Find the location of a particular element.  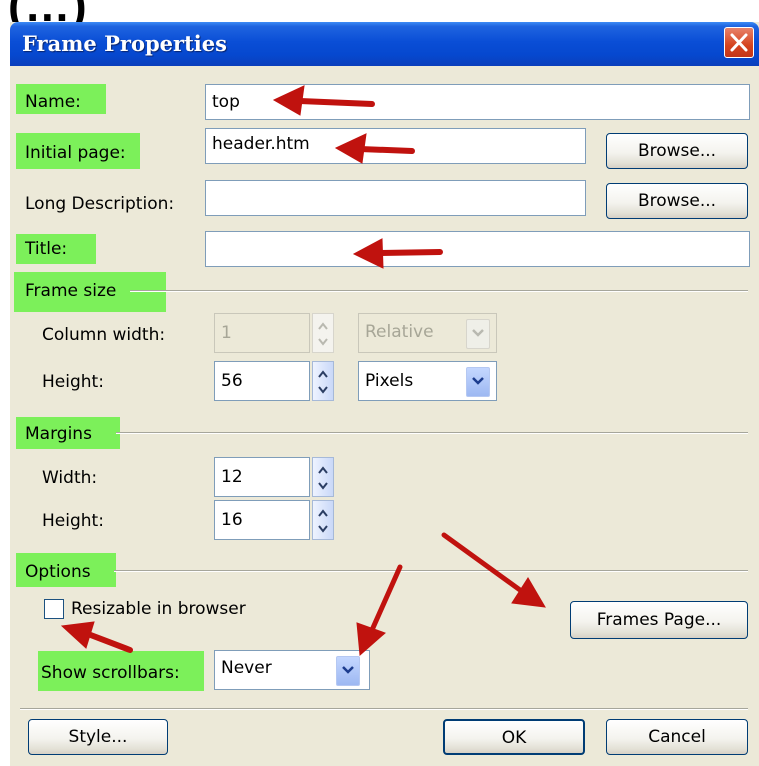

options-divider is located at coordinates (431, 571).